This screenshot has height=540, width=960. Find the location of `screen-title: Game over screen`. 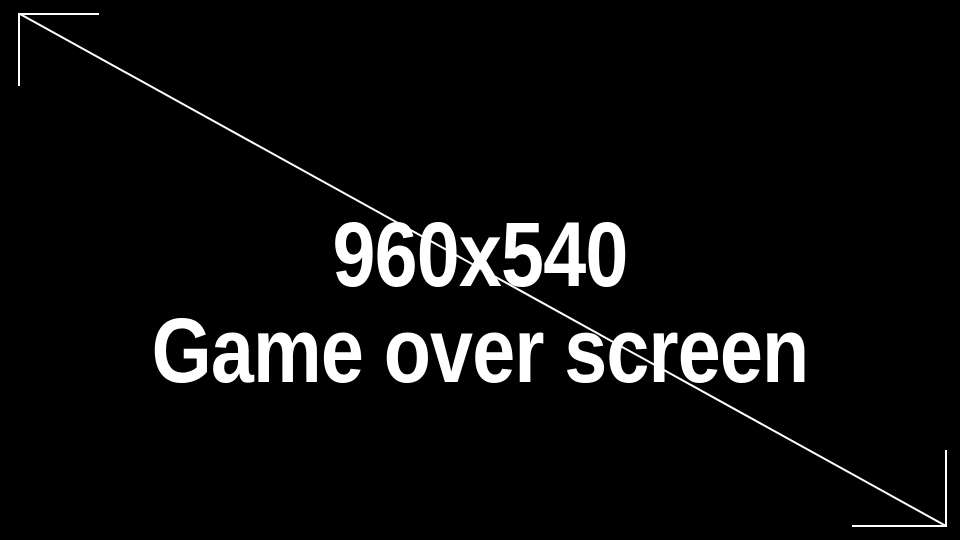

screen-title: Game over screen is located at coordinates (480, 351).